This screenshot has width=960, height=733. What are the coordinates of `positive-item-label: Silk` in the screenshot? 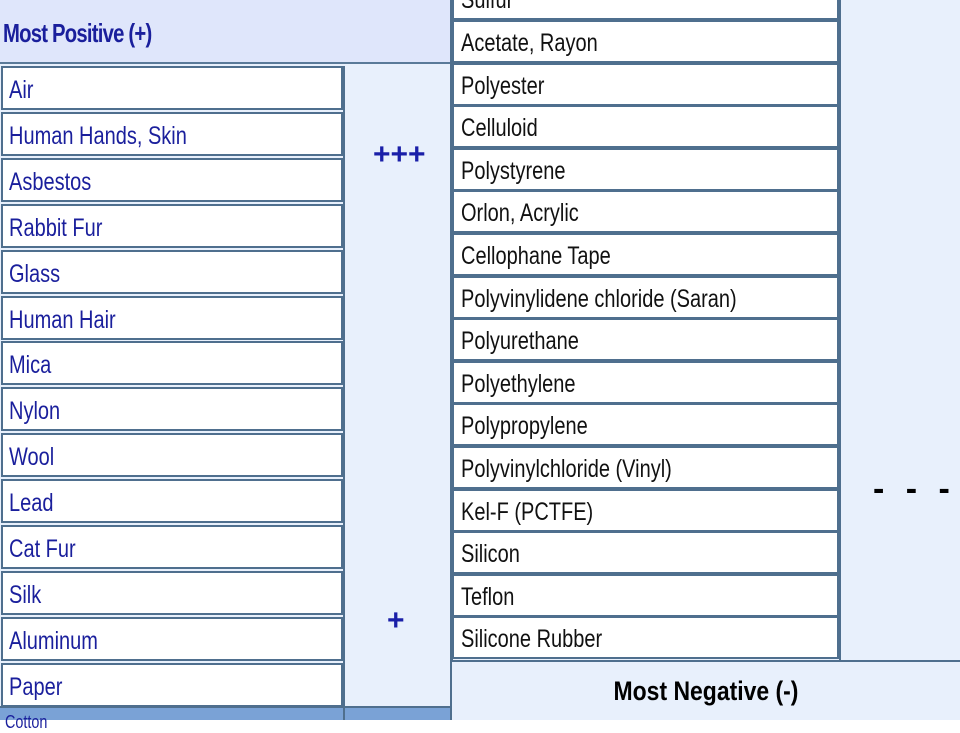 It's located at (25, 594).